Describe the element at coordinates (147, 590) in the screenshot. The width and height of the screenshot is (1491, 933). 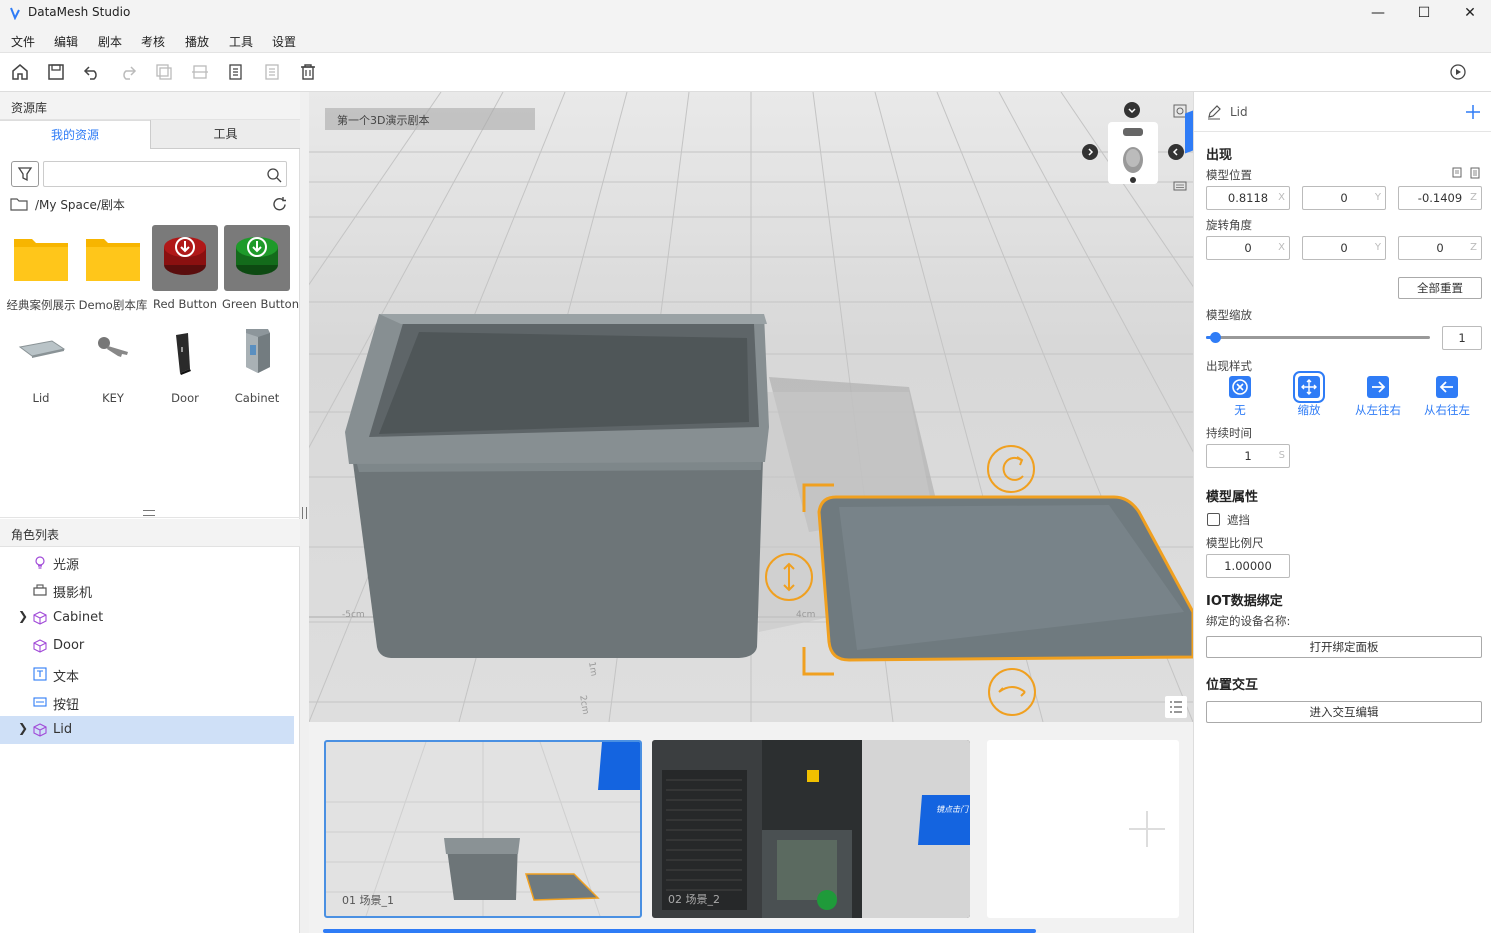
I see `tree-item-camera: 摄影机` at that location.